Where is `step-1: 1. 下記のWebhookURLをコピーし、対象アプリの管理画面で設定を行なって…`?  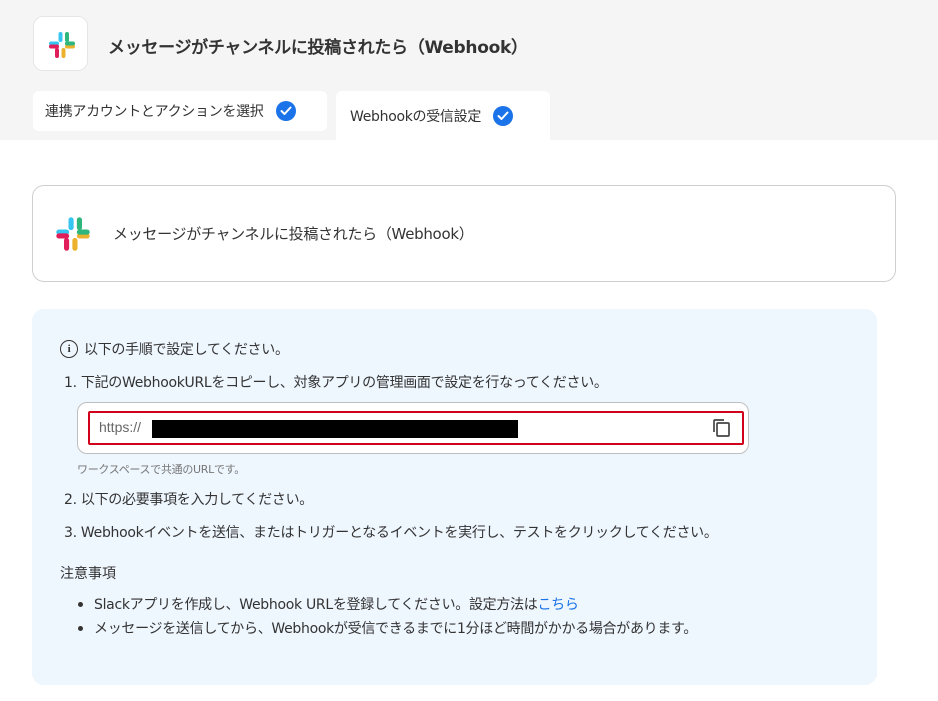 step-1: 1. 下記のWebhookURLをコピーし、対象アプリの管理画面で設定を行なって… is located at coordinates (336, 383).